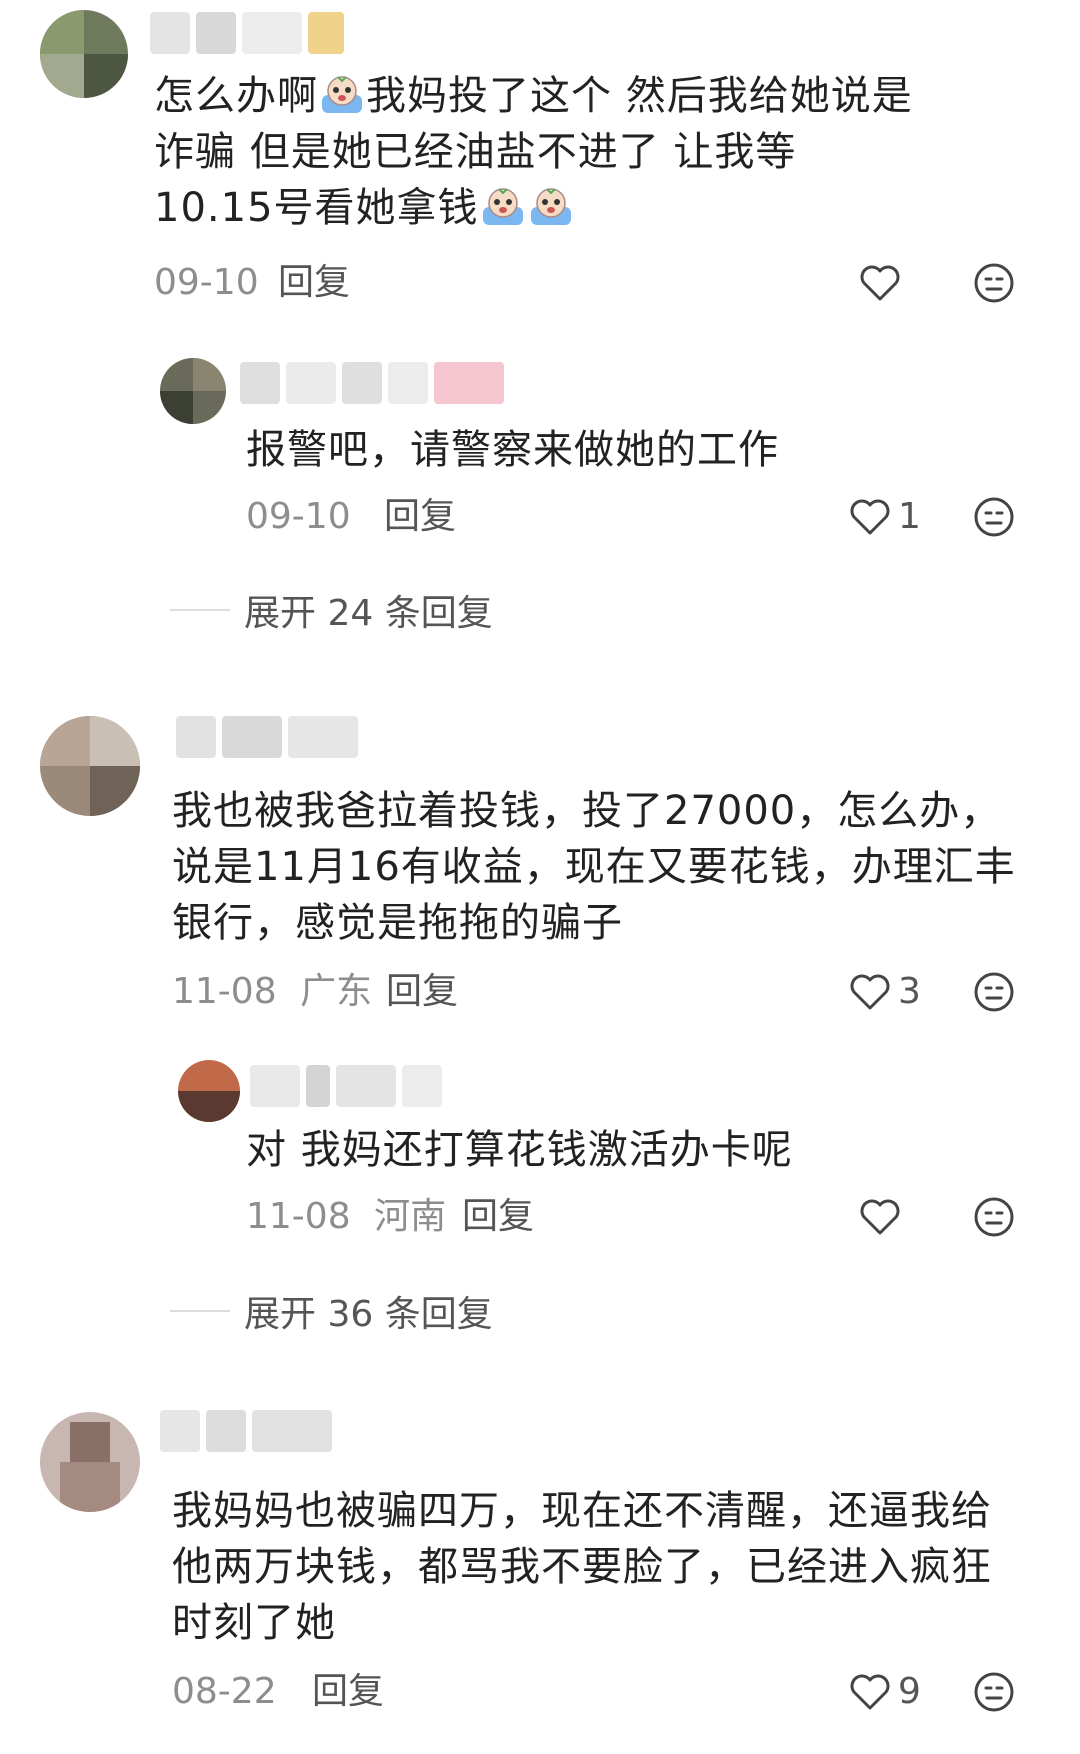  What do you see at coordinates (909, 516) in the screenshot?
I see `like-count: 1` at bounding box center [909, 516].